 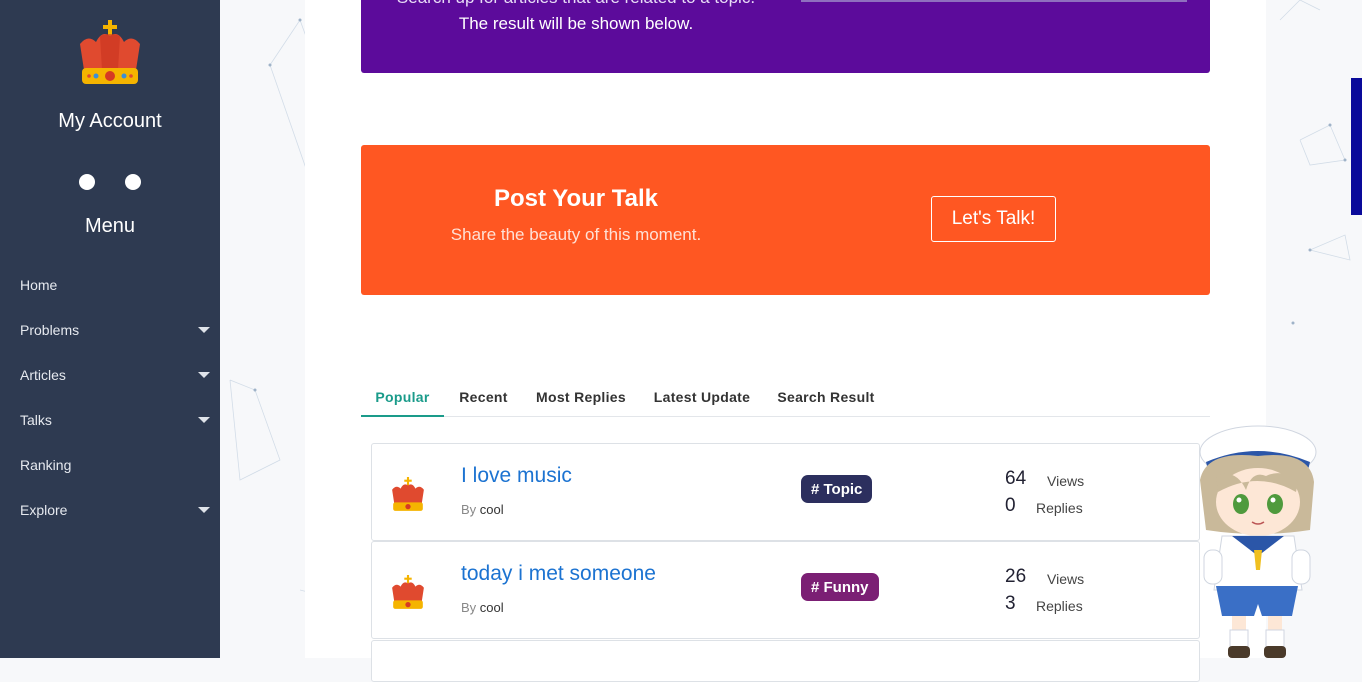 I want to click on search-banner-line2: The result will be shown below., so click(x=576, y=23).